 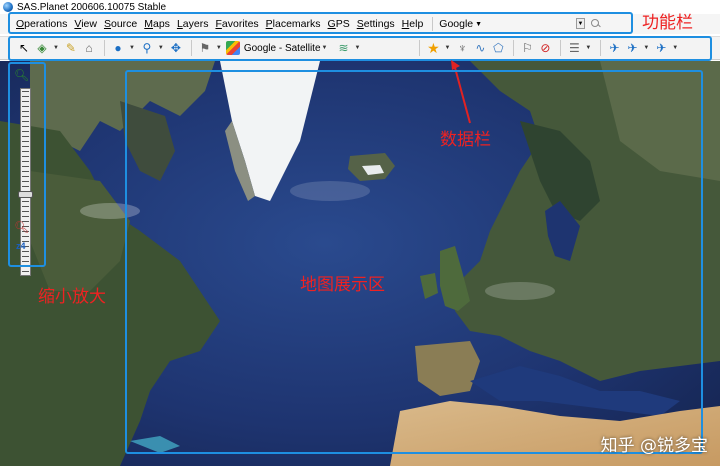 I want to click on watermark: 知乎 @锐多宝, so click(x=654, y=446).